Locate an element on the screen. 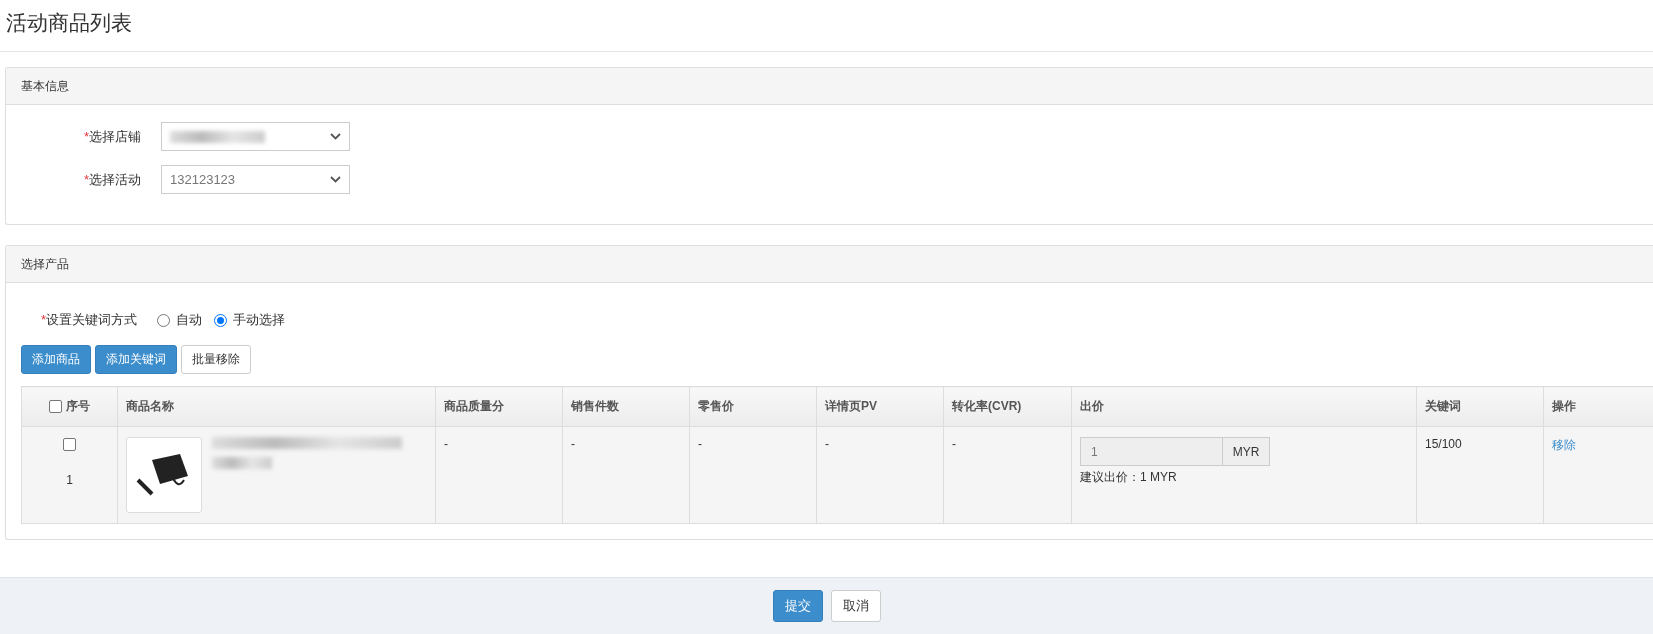 This screenshot has width=1653, height=634. column-header: 零售价 is located at coordinates (716, 406).